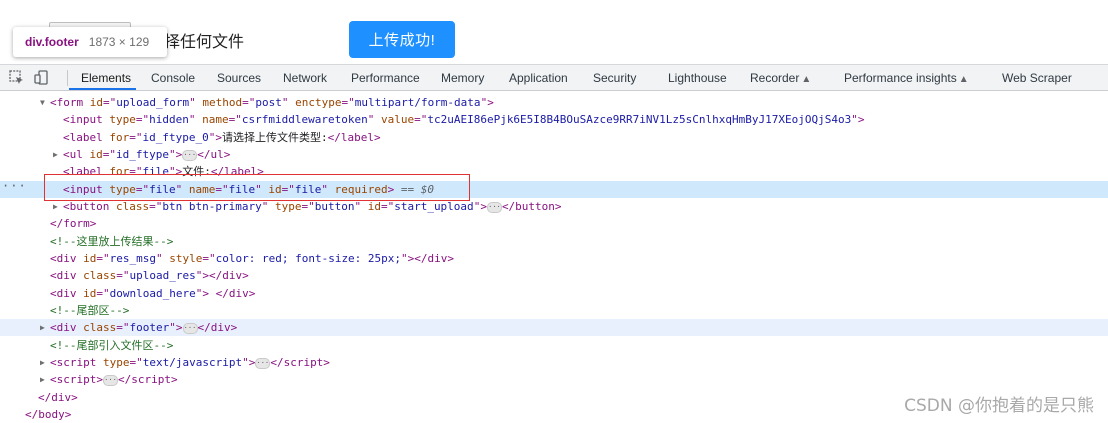 The height and width of the screenshot is (423, 1108). What do you see at coordinates (214, 154) in the screenshot?
I see `closing-tag: </ul>` at bounding box center [214, 154].